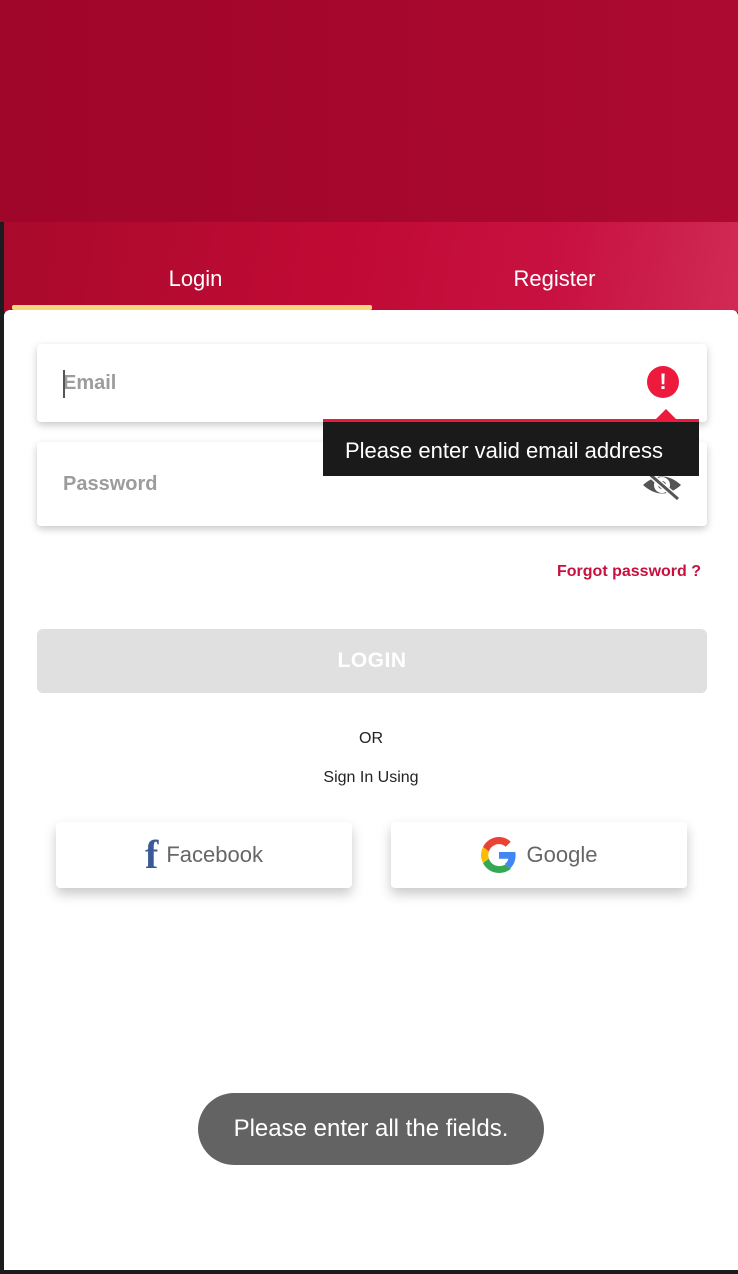 This screenshot has height=1274, width=738. What do you see at coordinates (372, 661) in the screenshot?
I see `login-button: LOGIN` at bounding box center [372, 661].